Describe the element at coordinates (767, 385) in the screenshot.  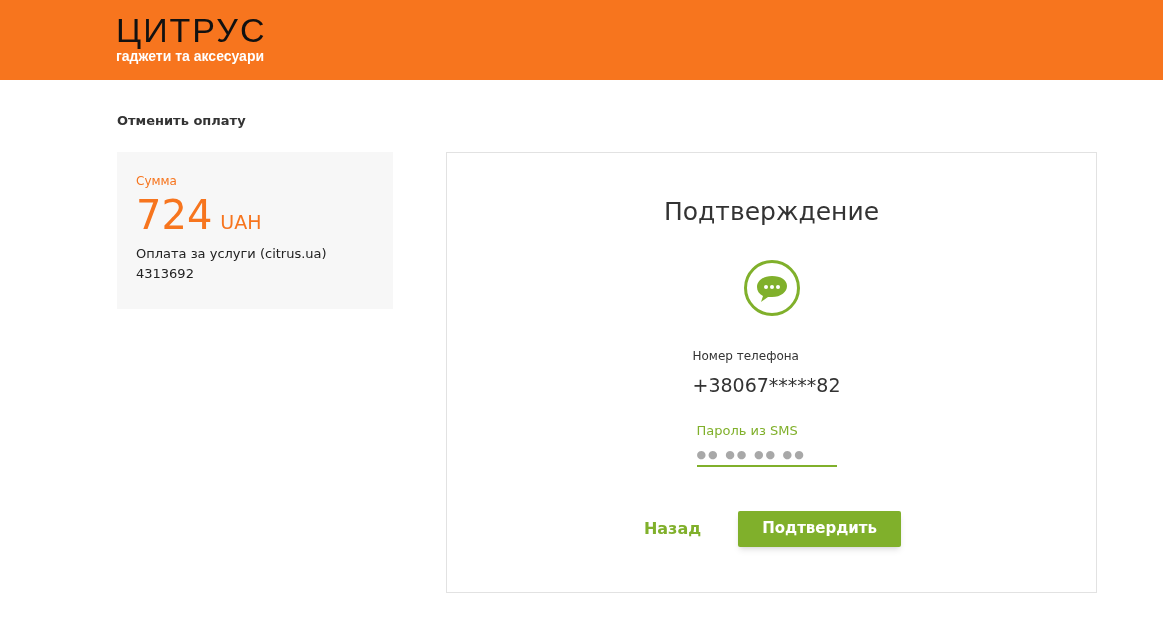
I see `phone-number: +38067*****82` at that location.